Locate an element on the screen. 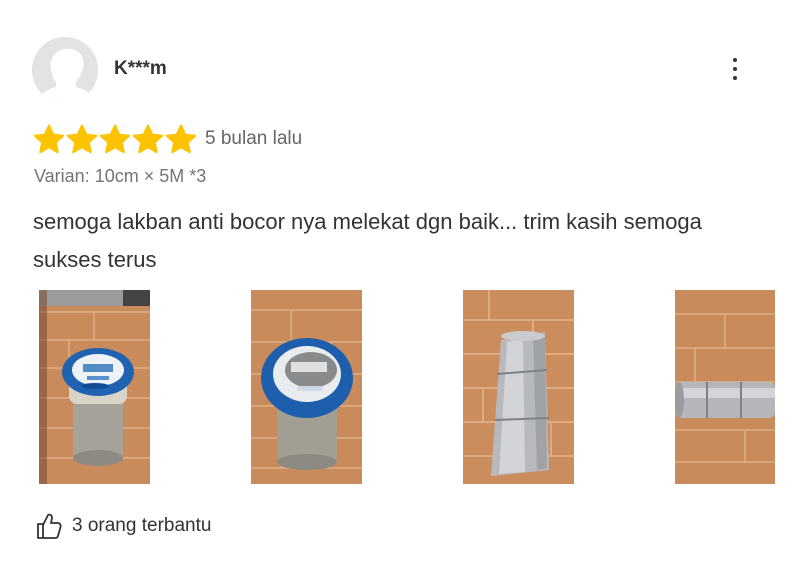 The height and width of the screenshot is (570, 800). photo-tape-roll-top-view is located at coordinates (306, 387).